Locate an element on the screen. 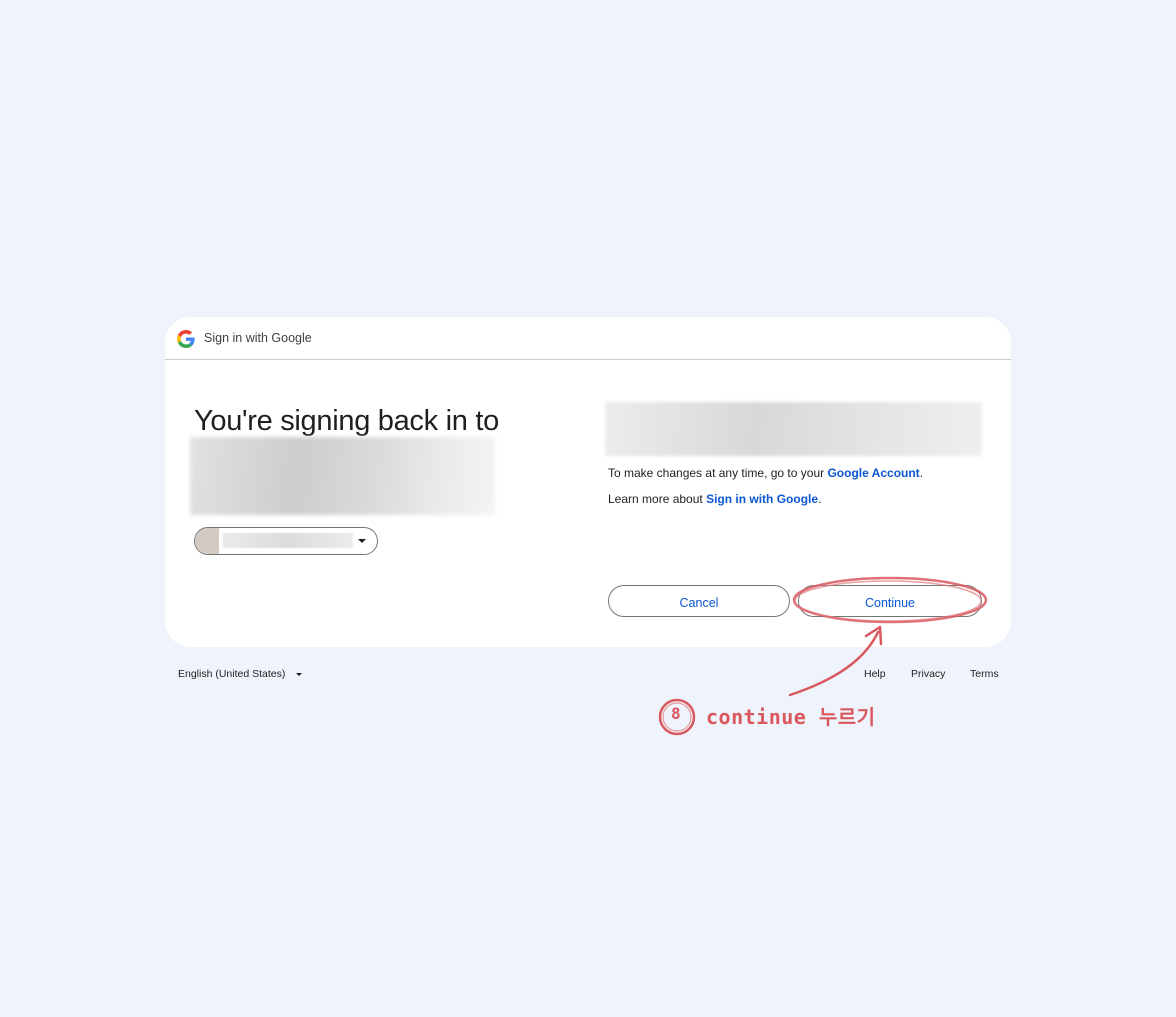 Image resolution: width=1176 pixels, height=1017 pixels. account-selector is located at coordinates (286, 541).